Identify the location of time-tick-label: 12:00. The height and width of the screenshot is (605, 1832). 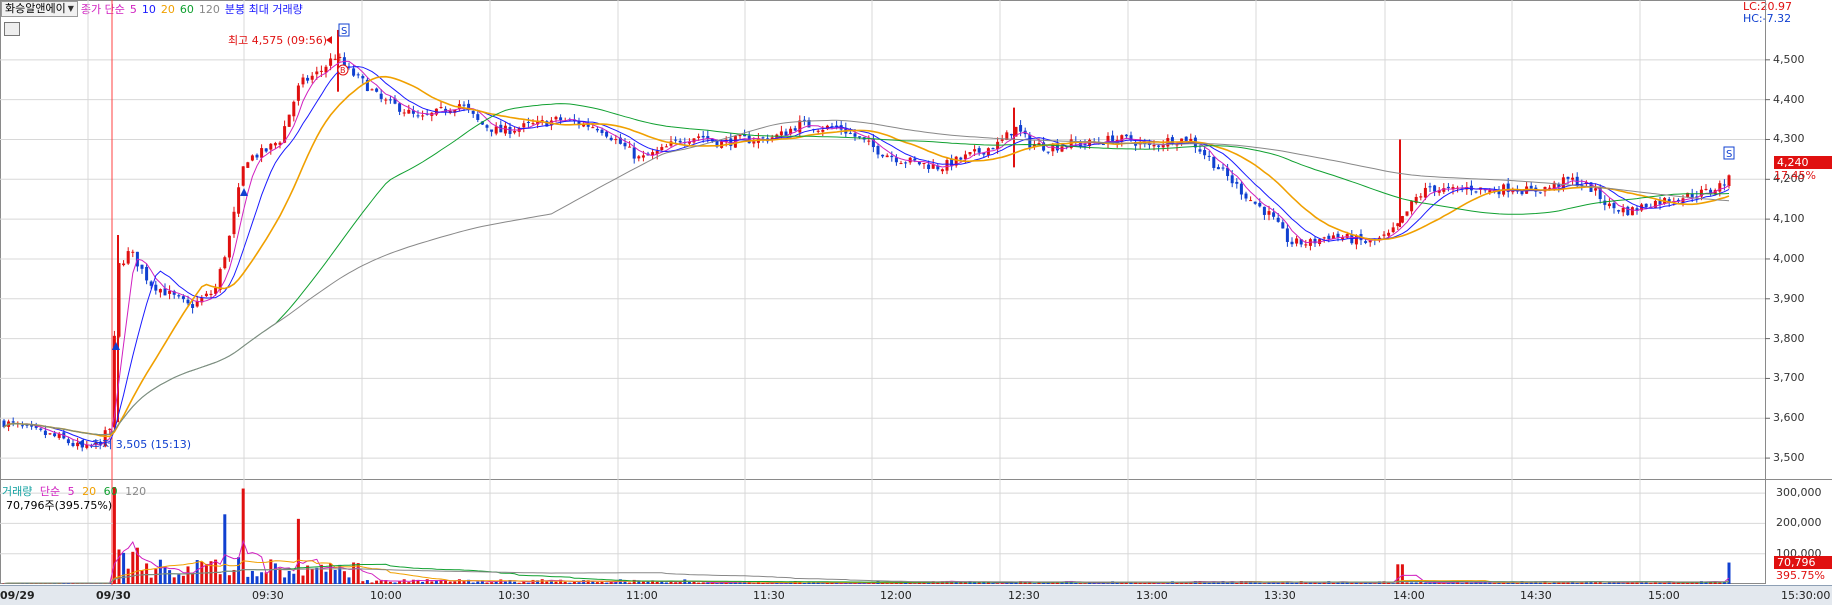
(896, 595).